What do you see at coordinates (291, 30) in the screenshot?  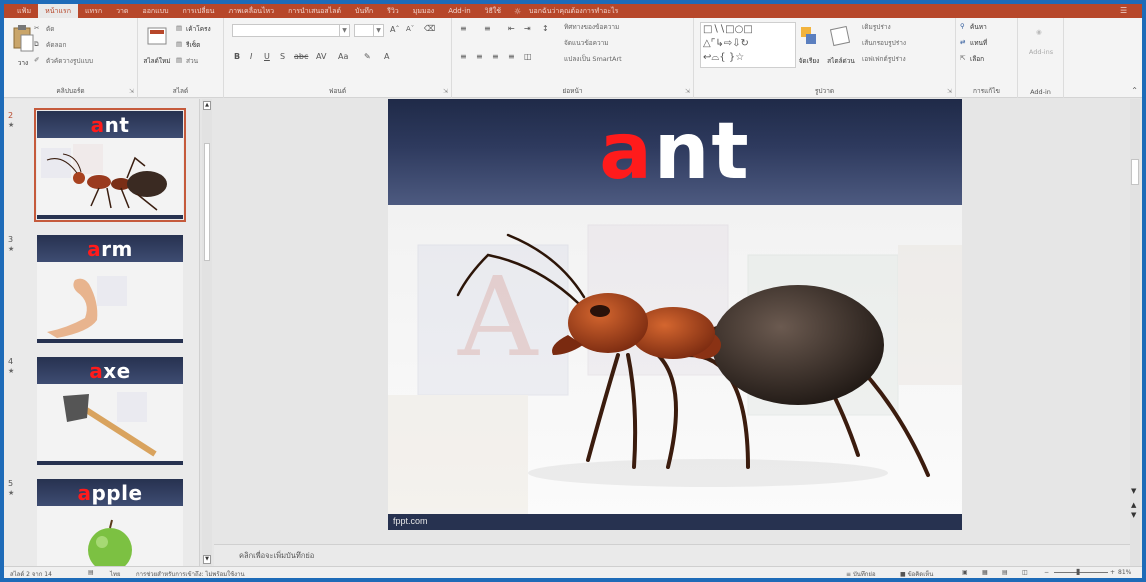 I see `font-family-combo: ▼` at bounding box center [291, 30].